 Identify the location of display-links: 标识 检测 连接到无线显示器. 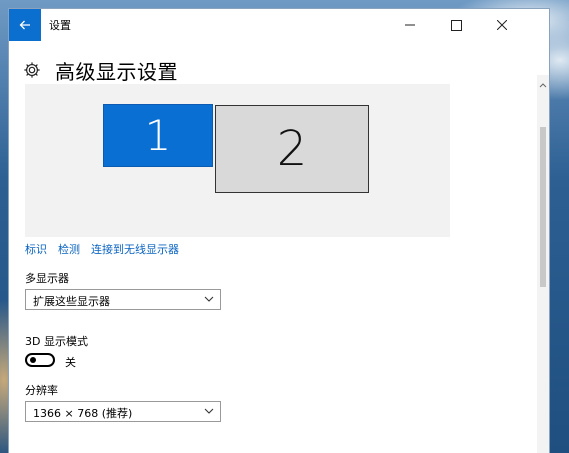
(102, 249).